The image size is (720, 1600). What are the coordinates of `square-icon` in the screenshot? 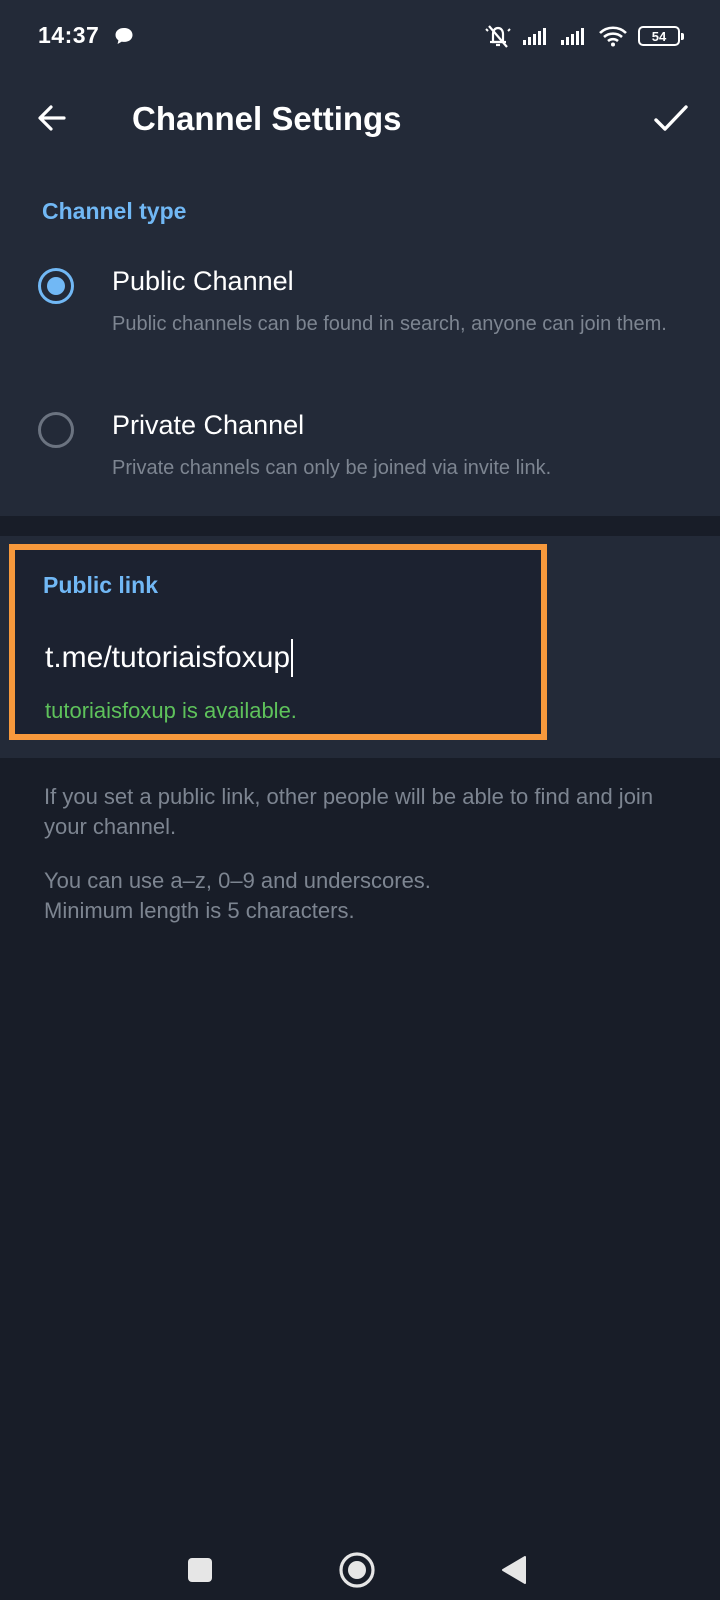 It's located at (200, 1570).